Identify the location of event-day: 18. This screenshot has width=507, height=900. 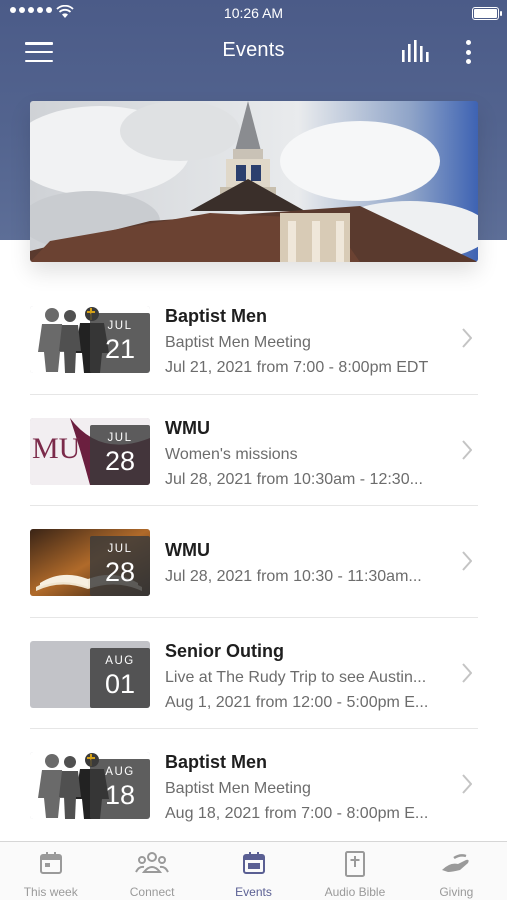
(120, 795).